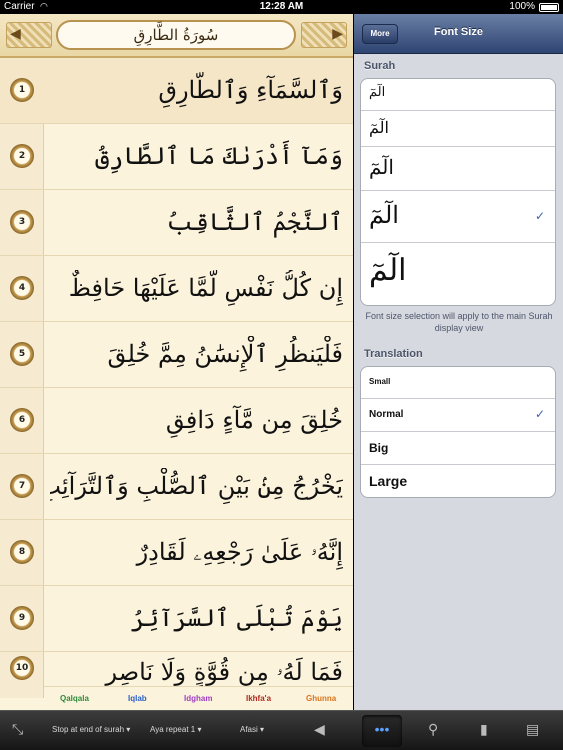 The image size is (563, 750). What do you see at coordinates (337, 34) in the screenshot?
I see `next-surah-arrow-icon: ▶` at bounding box center [337, 34].